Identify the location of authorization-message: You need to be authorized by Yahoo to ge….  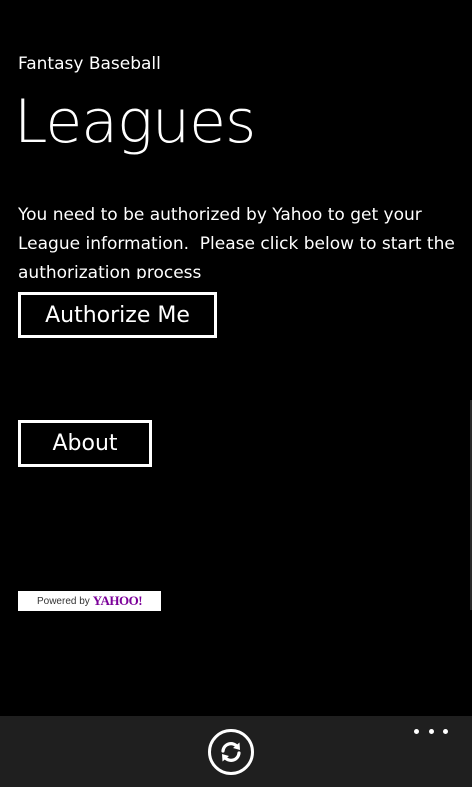
(236, 242).